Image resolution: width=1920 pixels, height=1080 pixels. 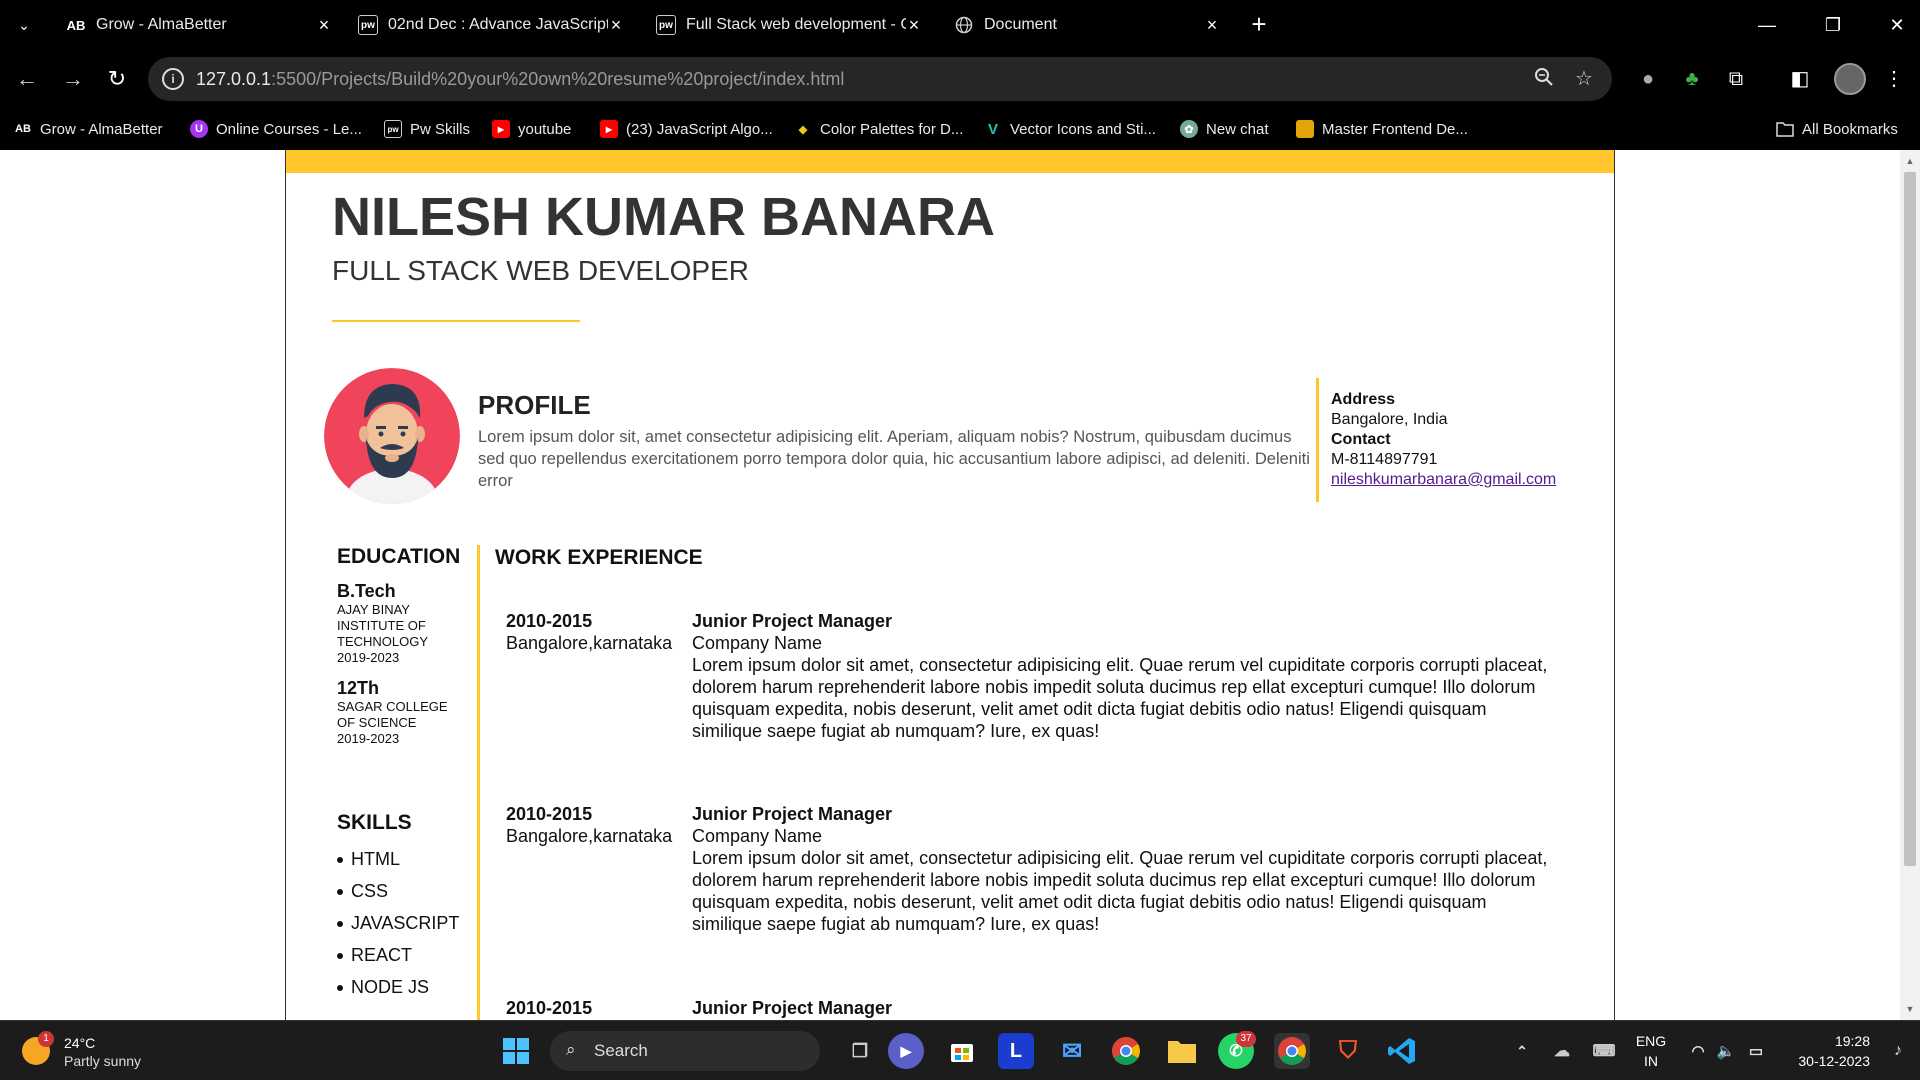 What do you see at coordinates (962, 1051) in the screenshot?
I see `microsoft-store-icon` at bounding box center [962, 1051].